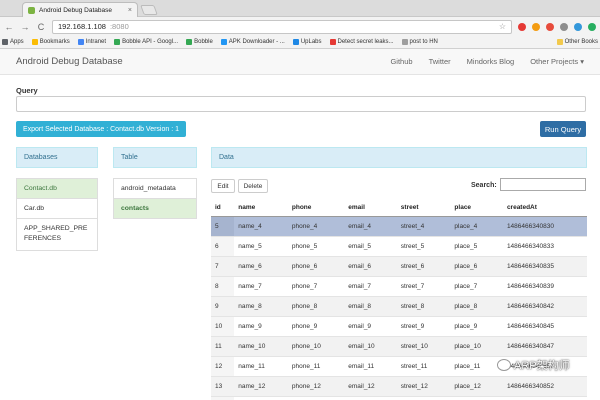 This screenshot has height=400, width=600. Describe the element at coordinates (316, 397) in the screenshot. I see `table-cell-phone: phone_13` at that location.